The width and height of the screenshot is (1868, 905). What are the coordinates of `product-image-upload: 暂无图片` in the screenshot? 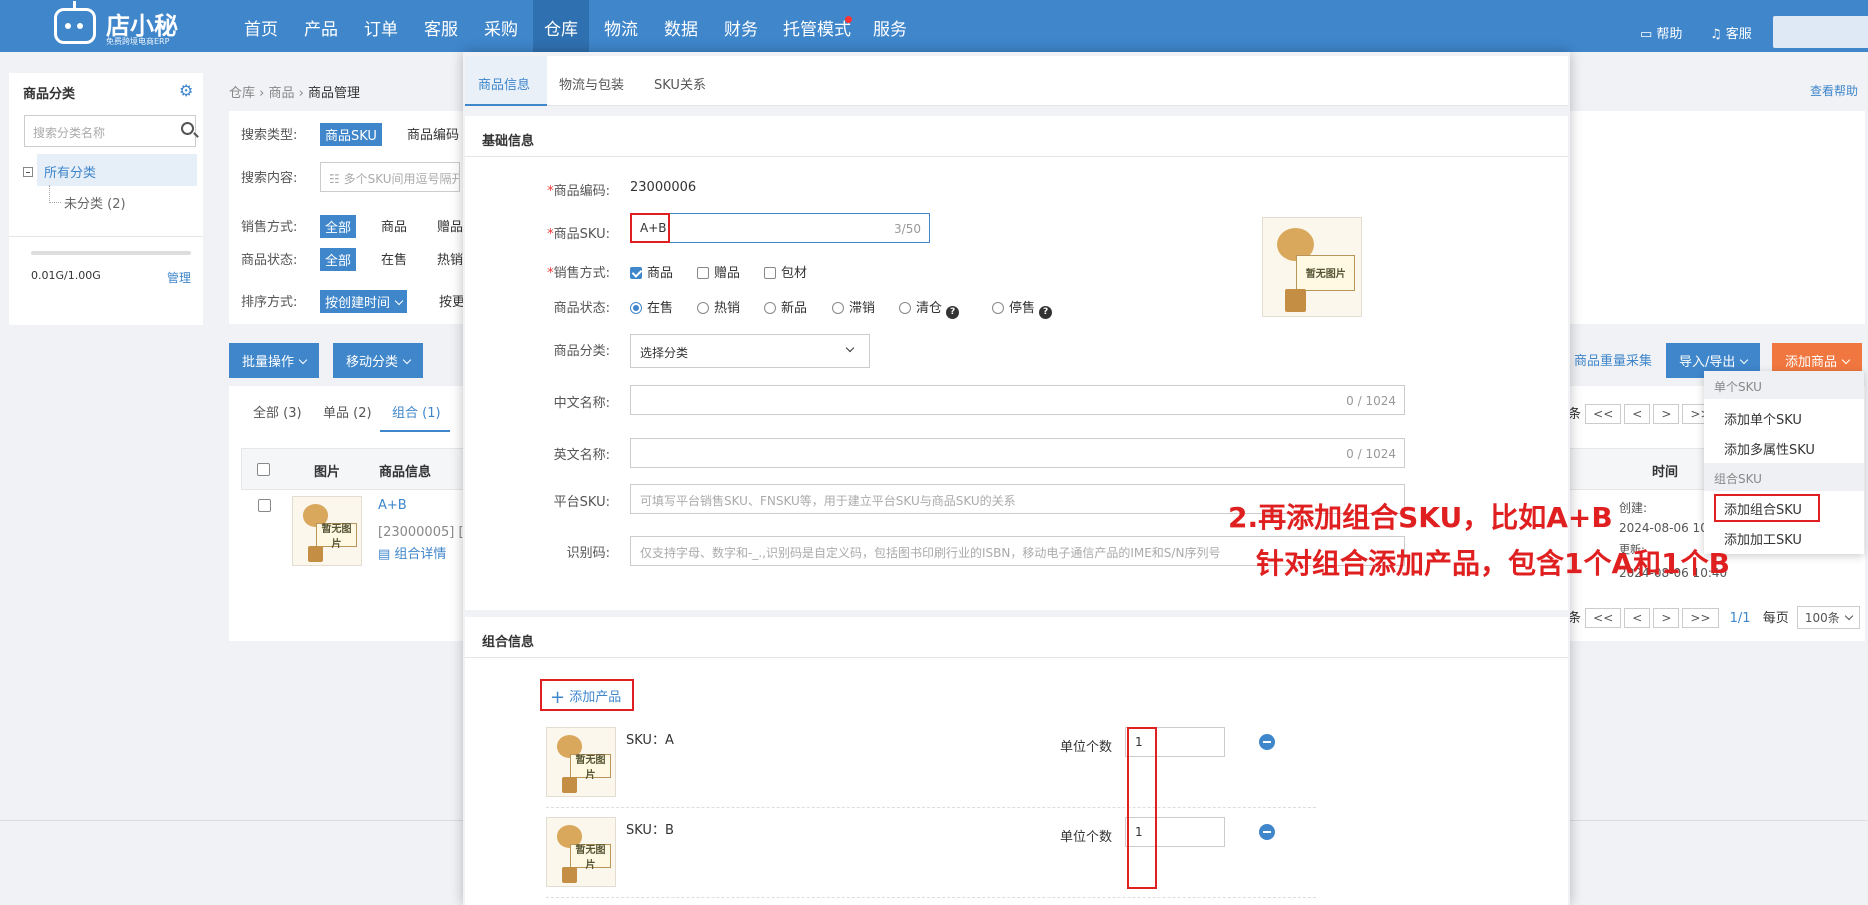 It's located at (1312, 267).